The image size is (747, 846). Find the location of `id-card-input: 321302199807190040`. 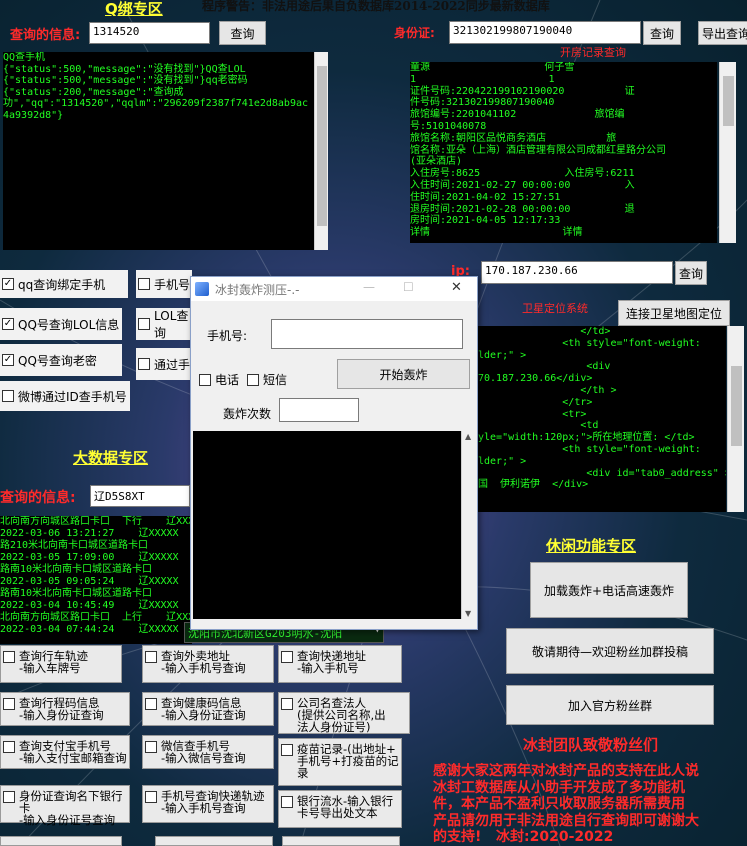

id-card-input: 321302199807190040 is located at coordinates (545, 32).